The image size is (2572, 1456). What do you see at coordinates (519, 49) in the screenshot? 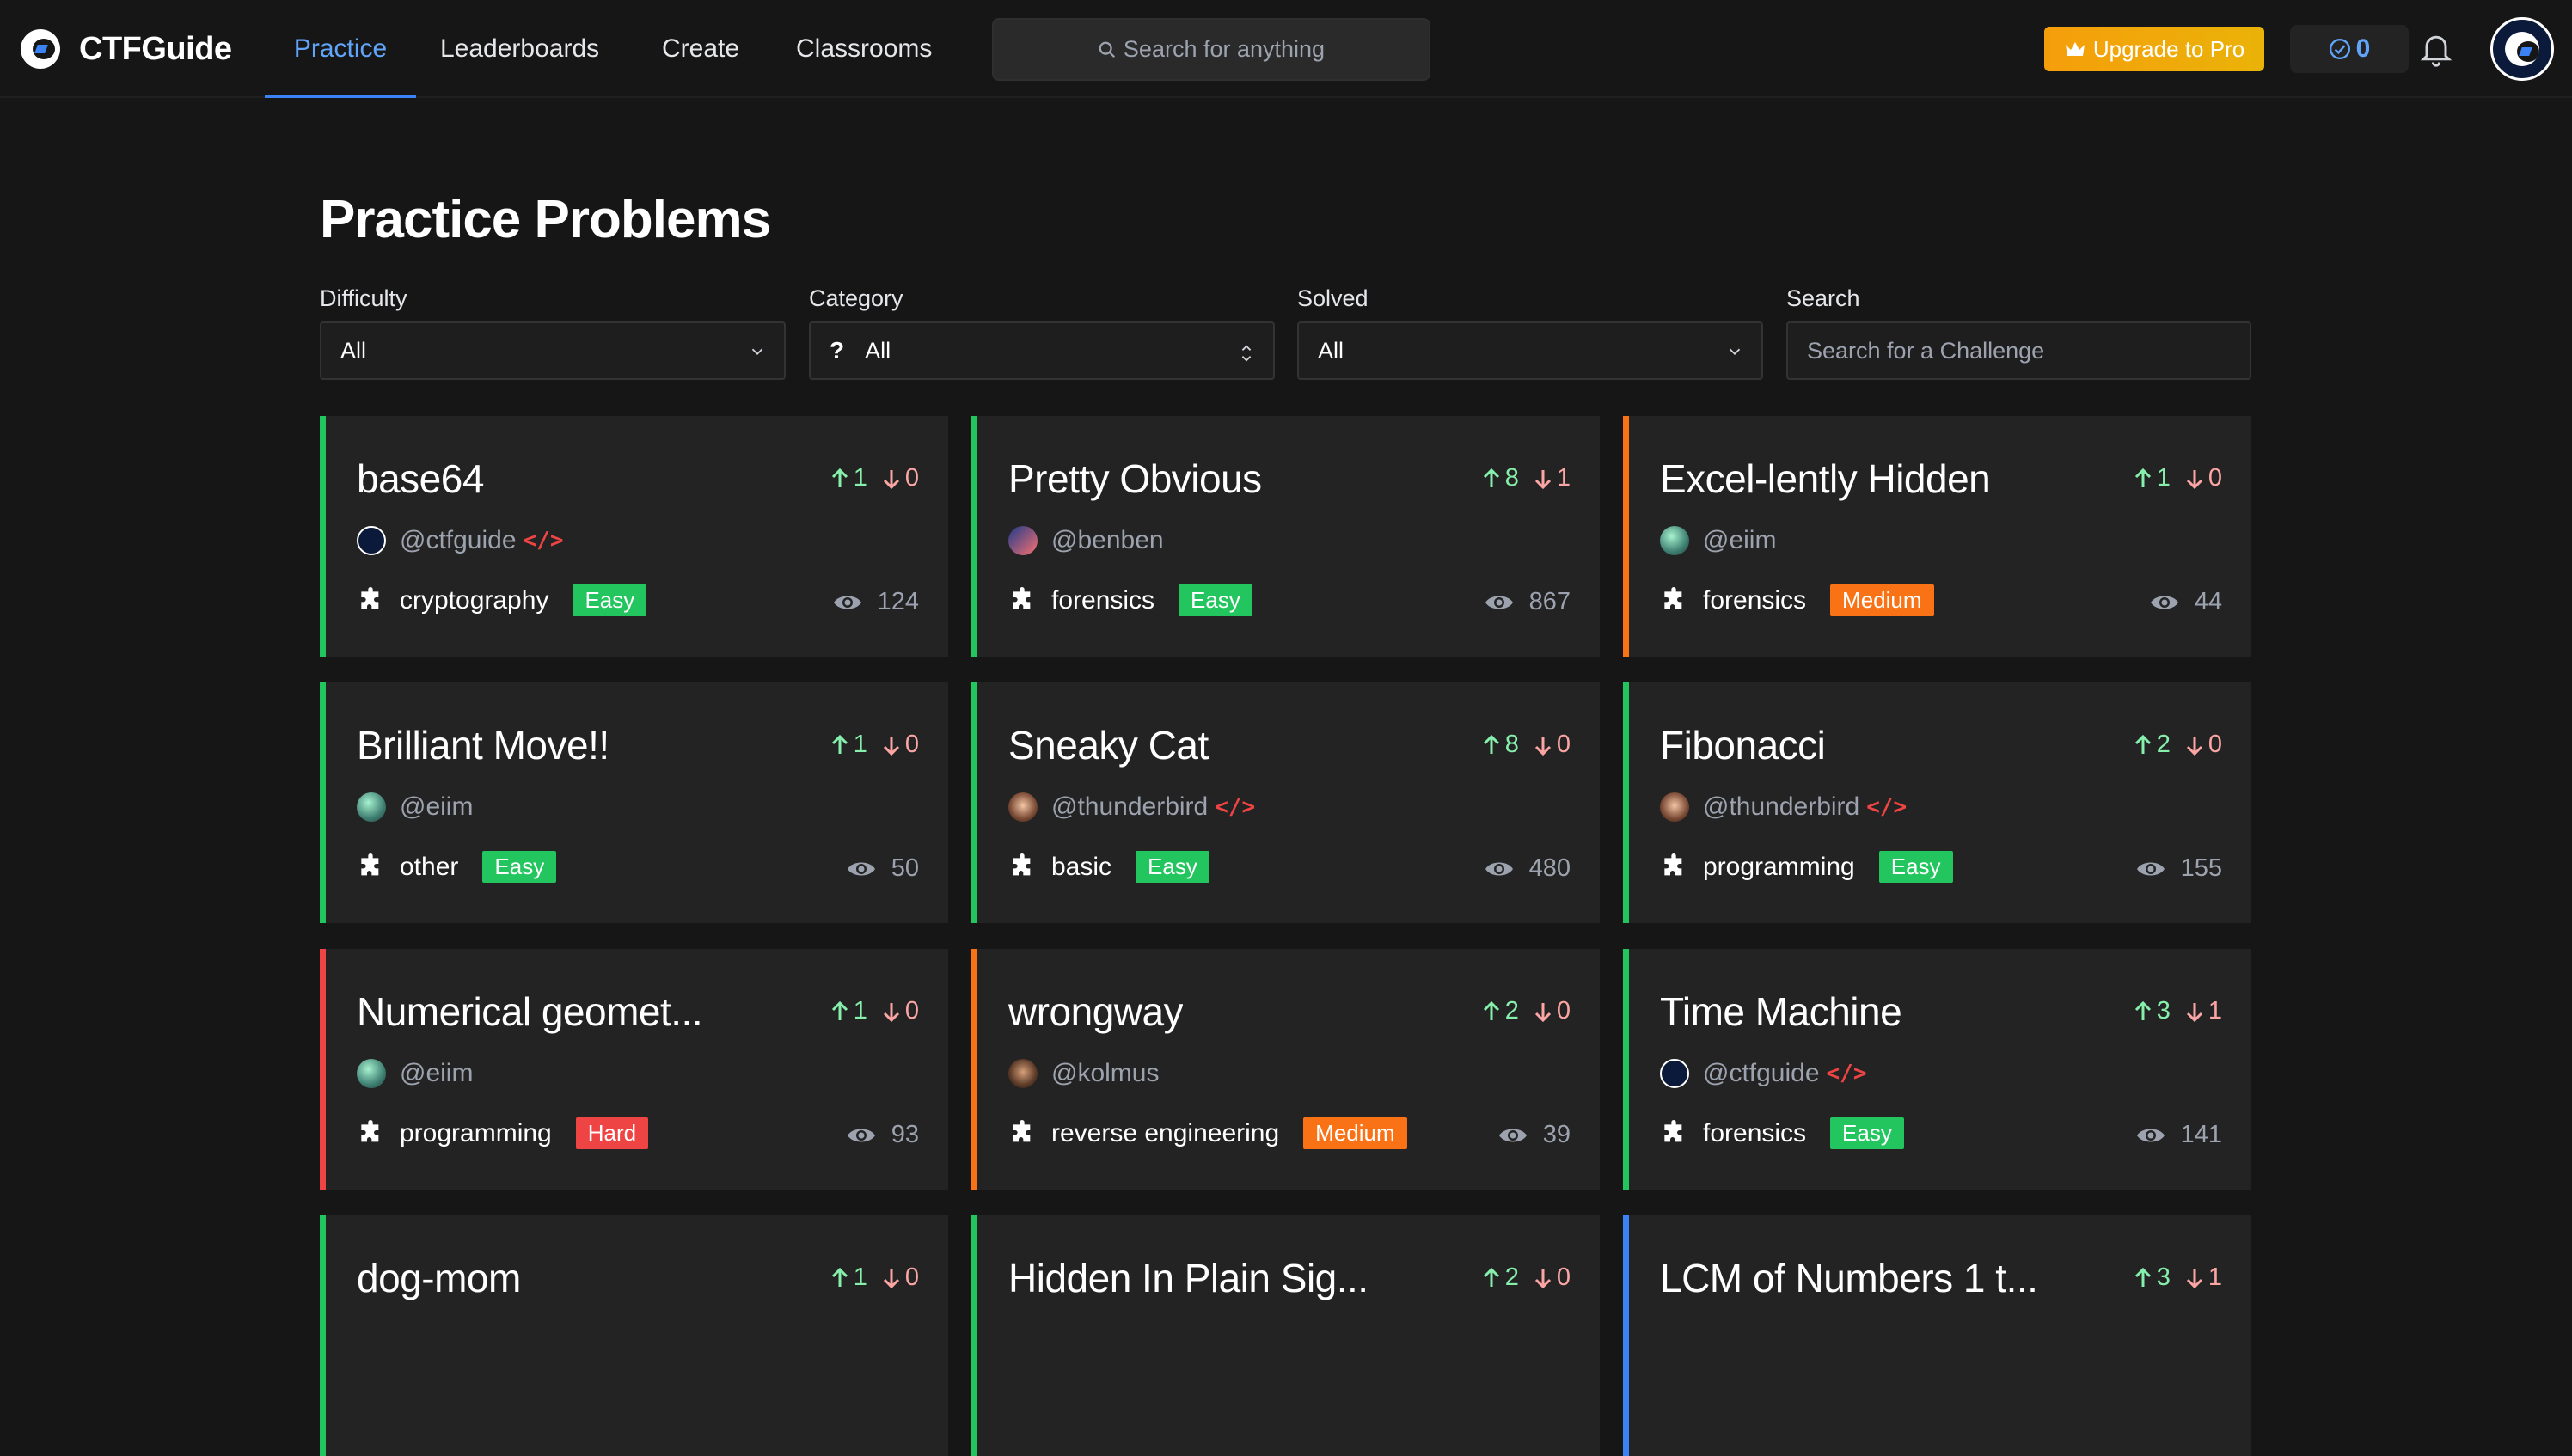
I see `nav-link-leaderboards: Leaderboards` at bounding box center [519, 49].